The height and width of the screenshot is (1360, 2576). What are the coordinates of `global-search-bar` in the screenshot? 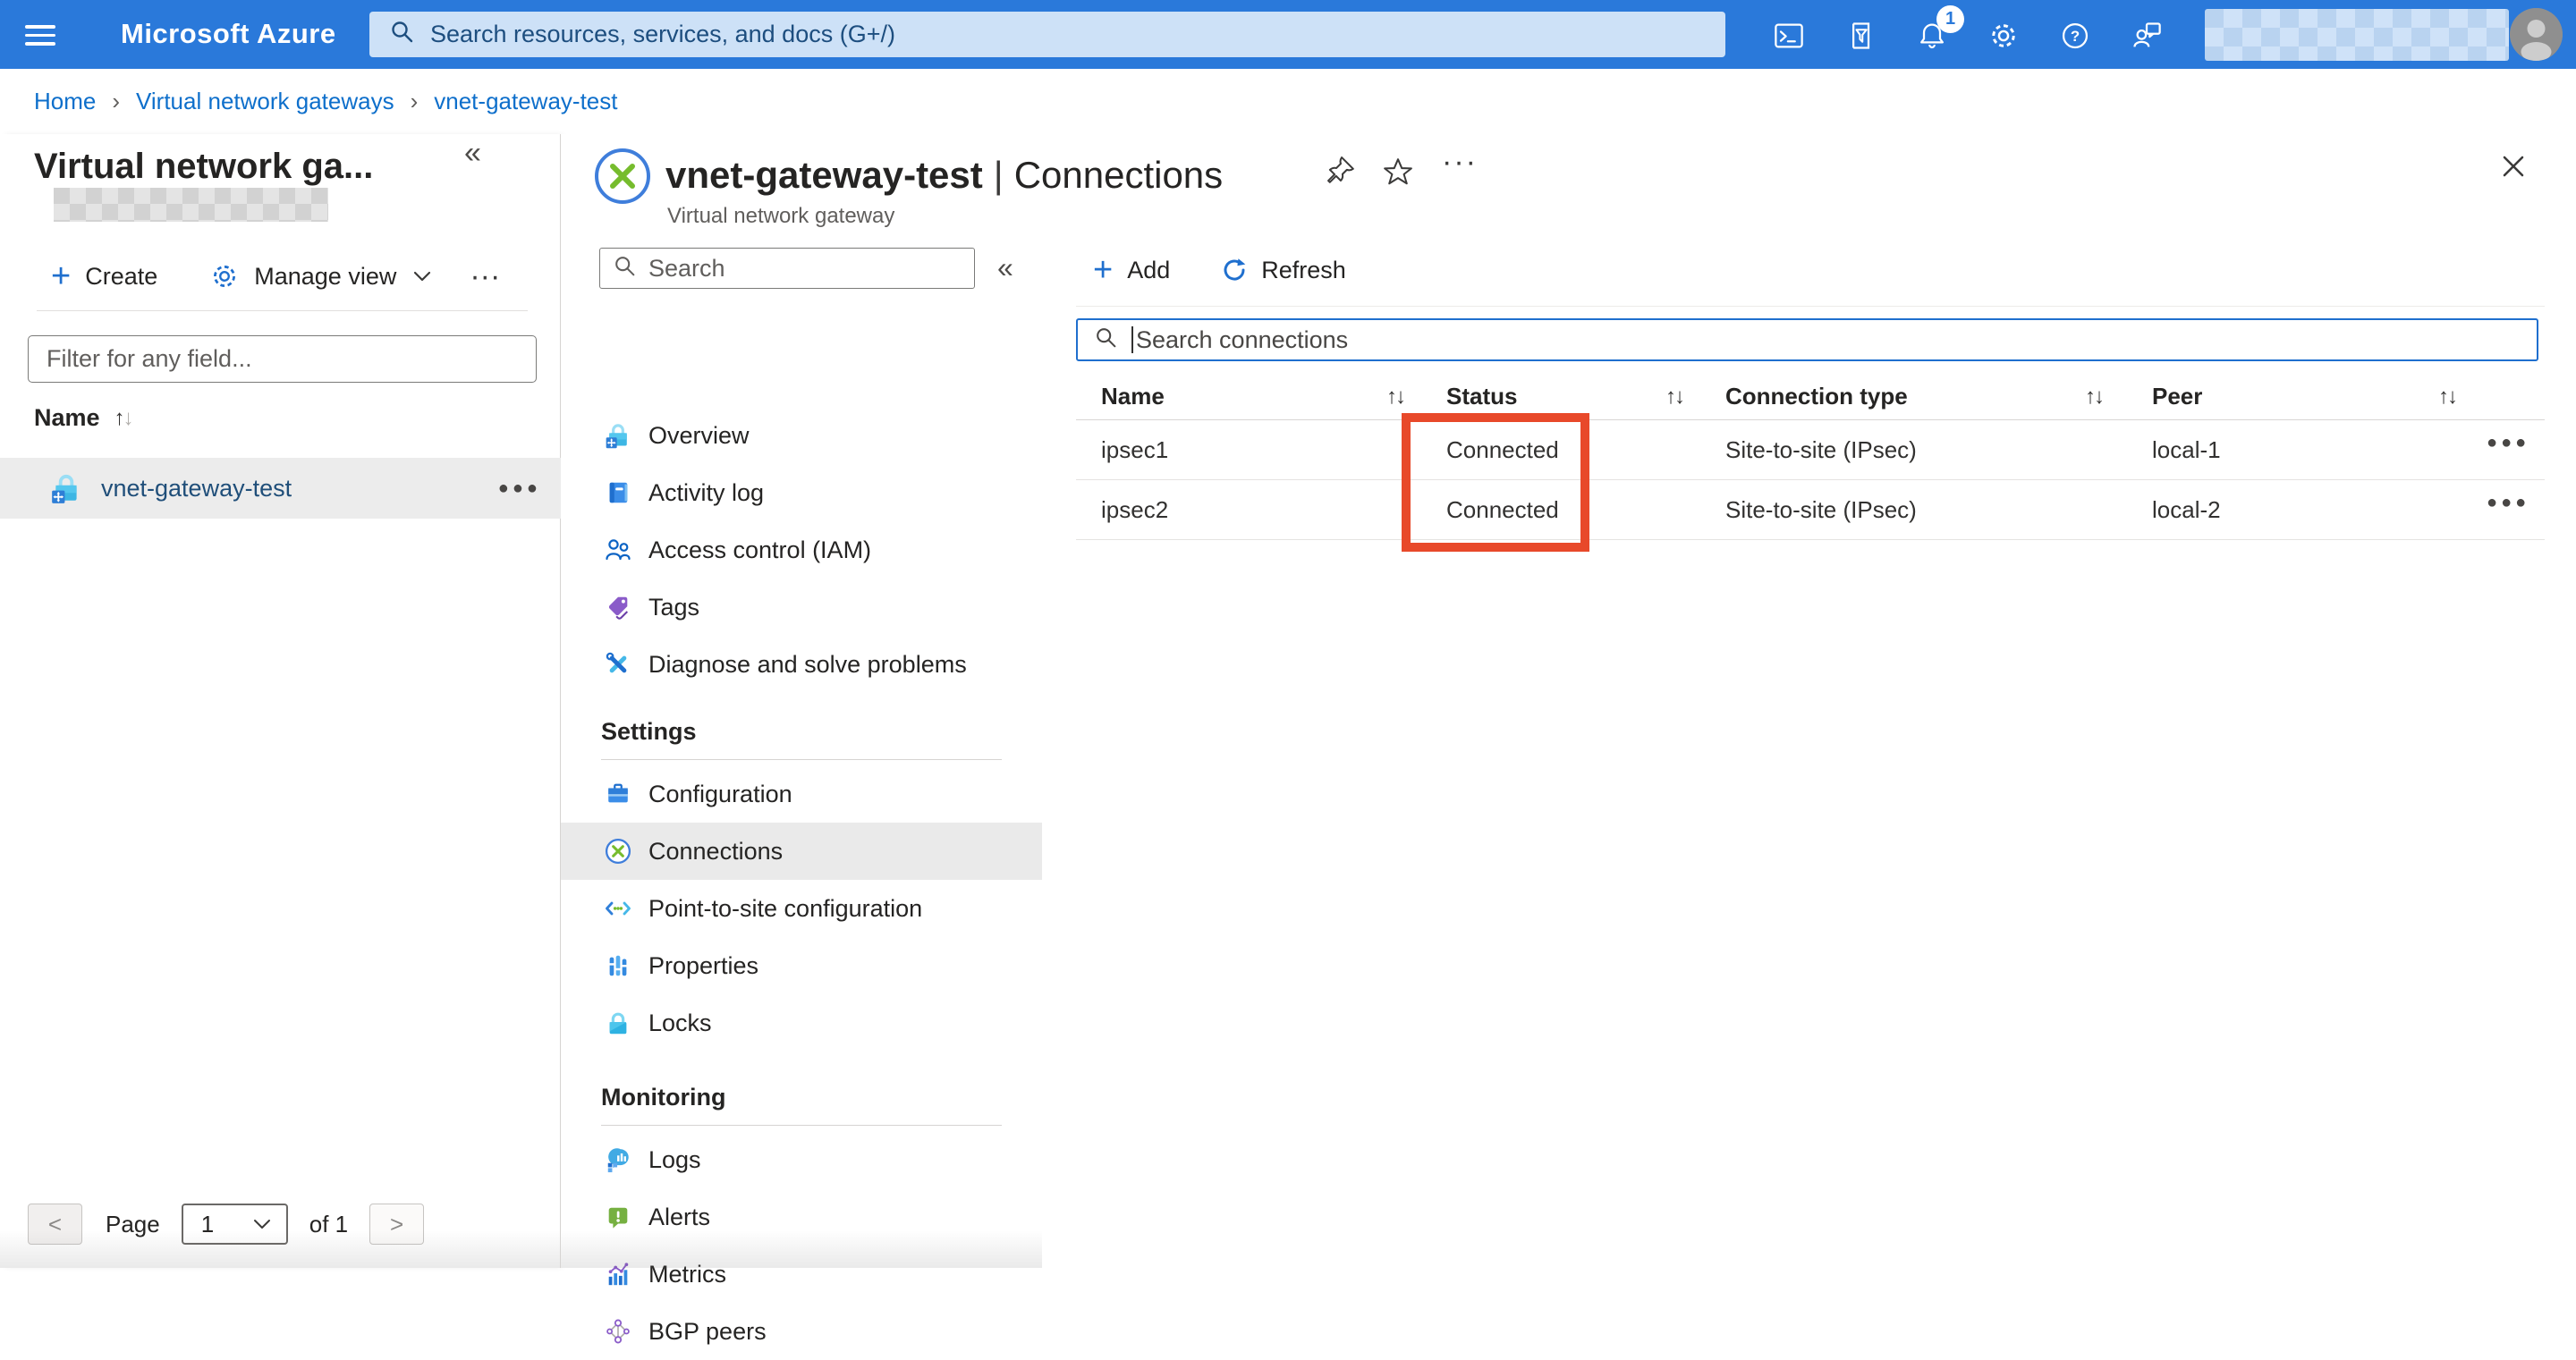 It's located at (1047, 34).